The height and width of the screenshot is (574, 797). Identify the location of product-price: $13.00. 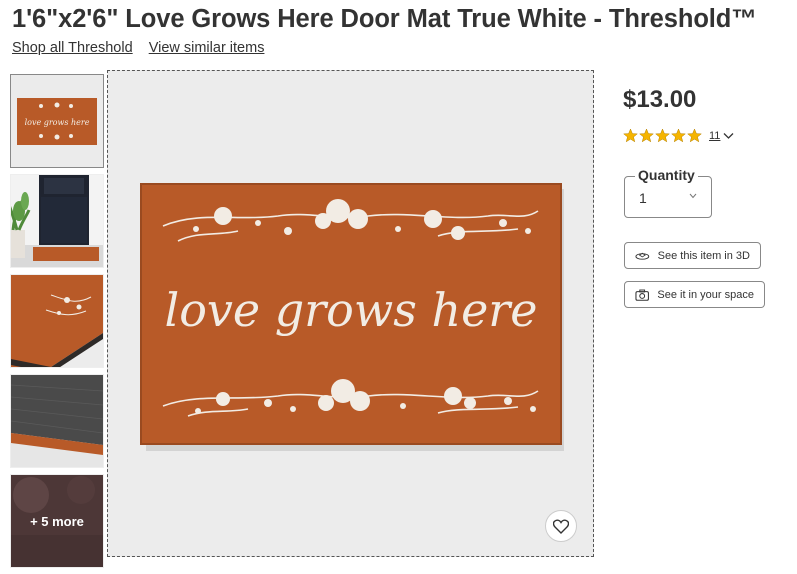
(660, 99).